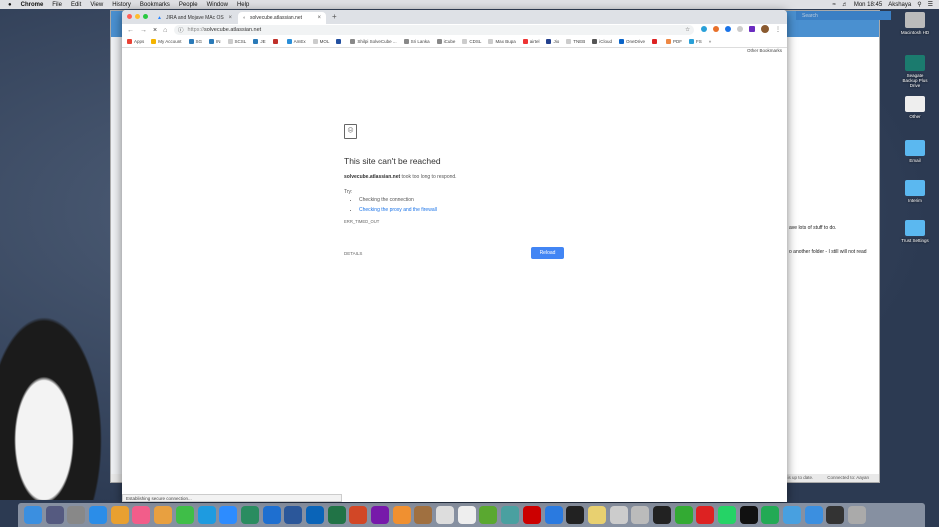 Image resolution: width=939 pixels, height=527 pixels. Describe the element at coordinates (259, 41) in the screenshot. I see `bookmark-item: JE` at that location.